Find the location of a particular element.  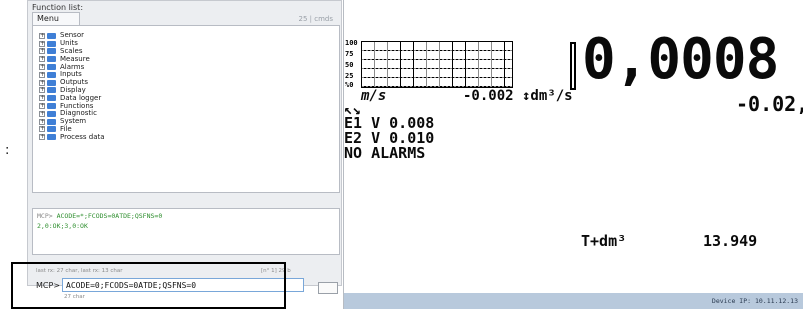

tab-menu: Menu is located at coordinates (56, 18).